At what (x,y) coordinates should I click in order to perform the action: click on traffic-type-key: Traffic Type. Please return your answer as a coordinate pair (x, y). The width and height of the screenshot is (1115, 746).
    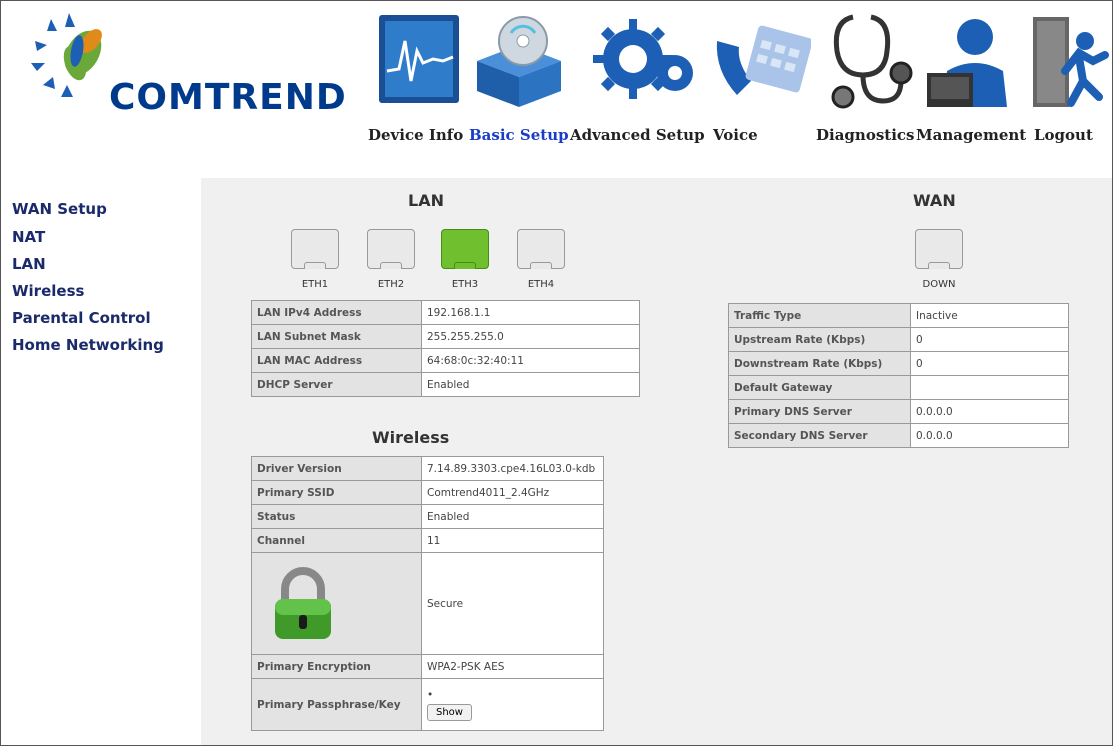
    Looking at the image, I should click on (819, 315).